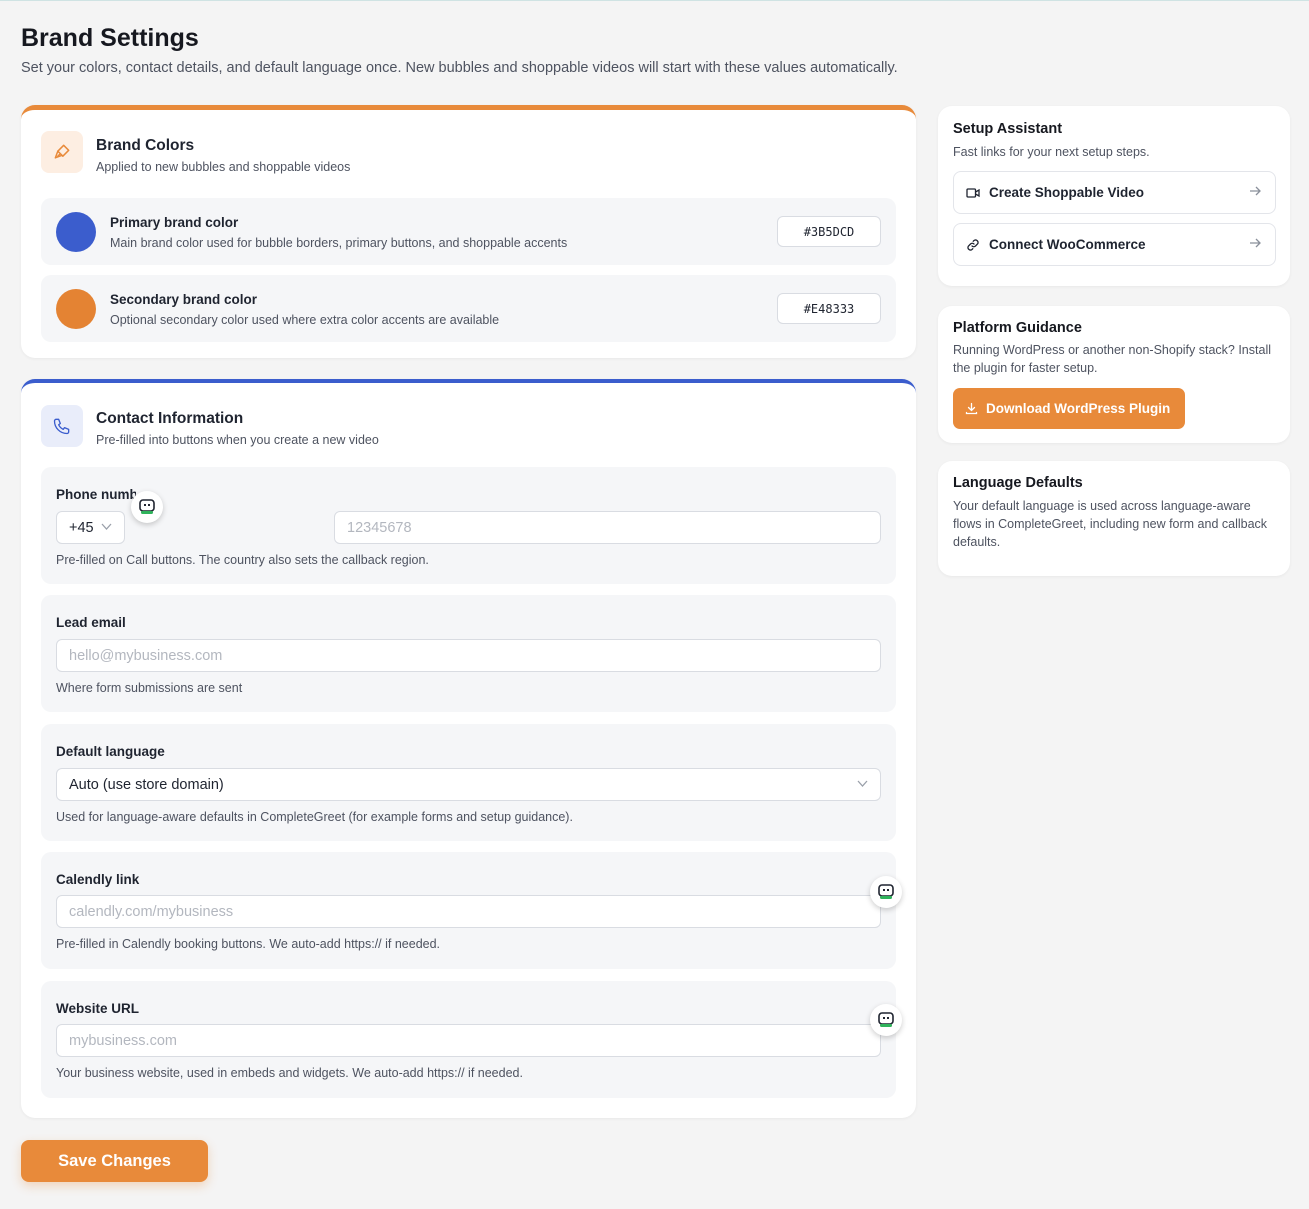  What do you see at coordinates (829, 308) in the screenshot?
I see `secondary-color-hex-input: #E48333` at bounding box center [829, 308].